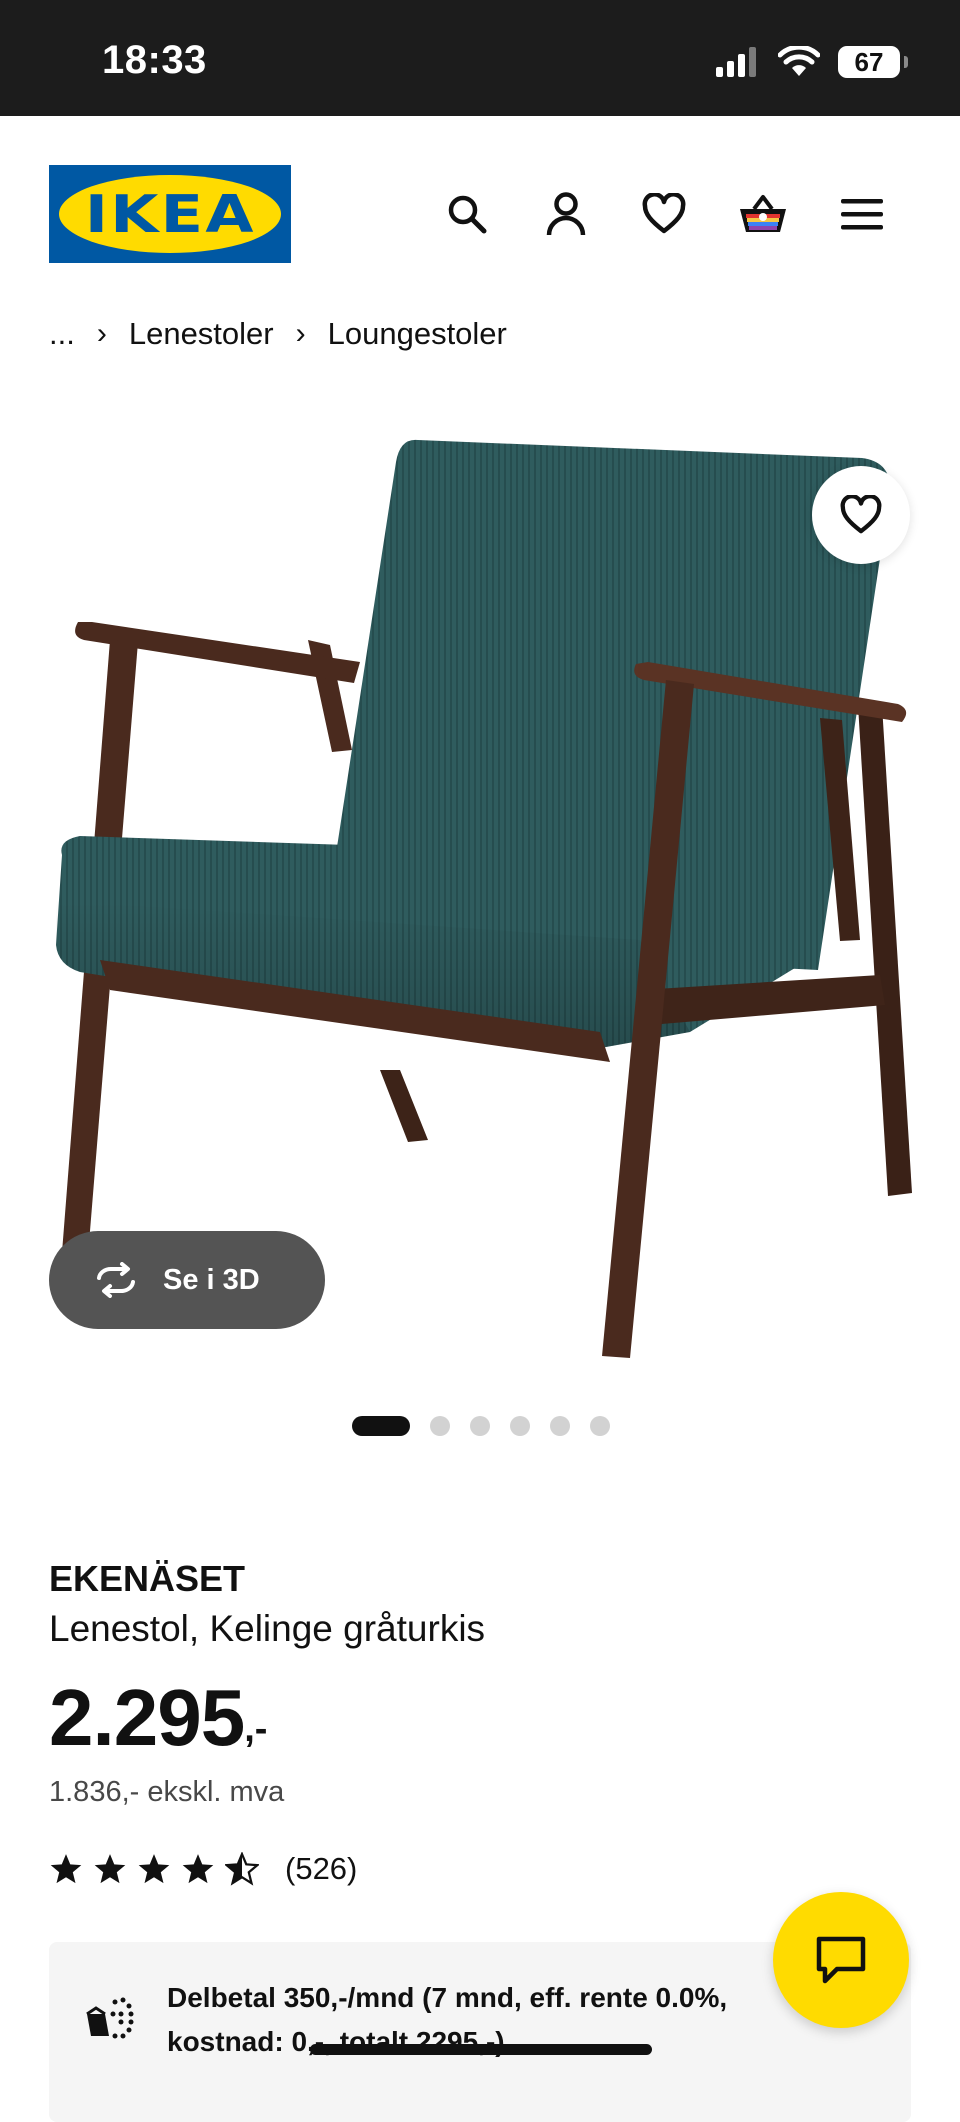 The height and width of the screenshot is (2122, 960). I want to click on home-indicator, so click(481, 2049).